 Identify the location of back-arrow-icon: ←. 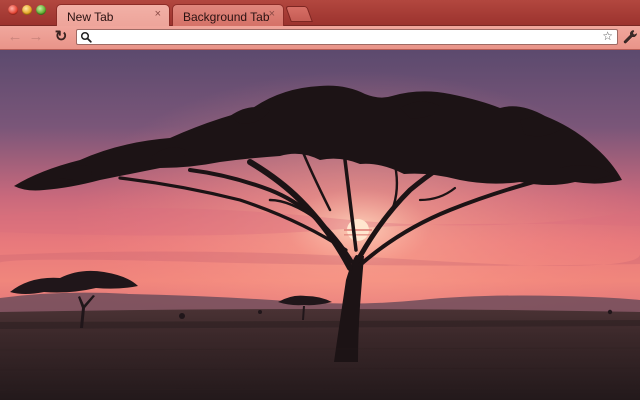
(15, 37).